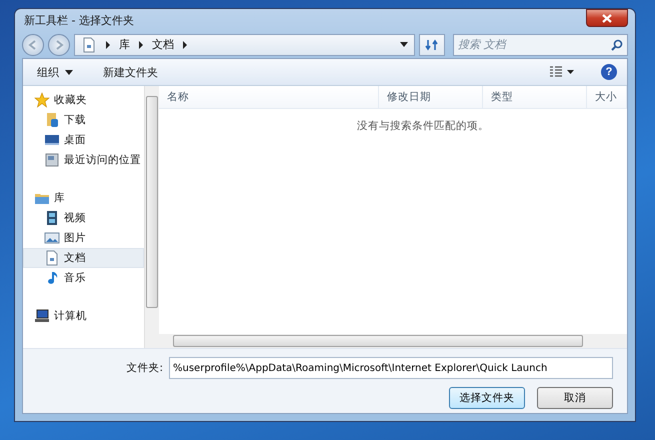 Image resolution: width=655 pixels, height=440 pixels. Describe the element at coordinates (609, 72) in the screenshot. I see `help-button: ?` at that location.